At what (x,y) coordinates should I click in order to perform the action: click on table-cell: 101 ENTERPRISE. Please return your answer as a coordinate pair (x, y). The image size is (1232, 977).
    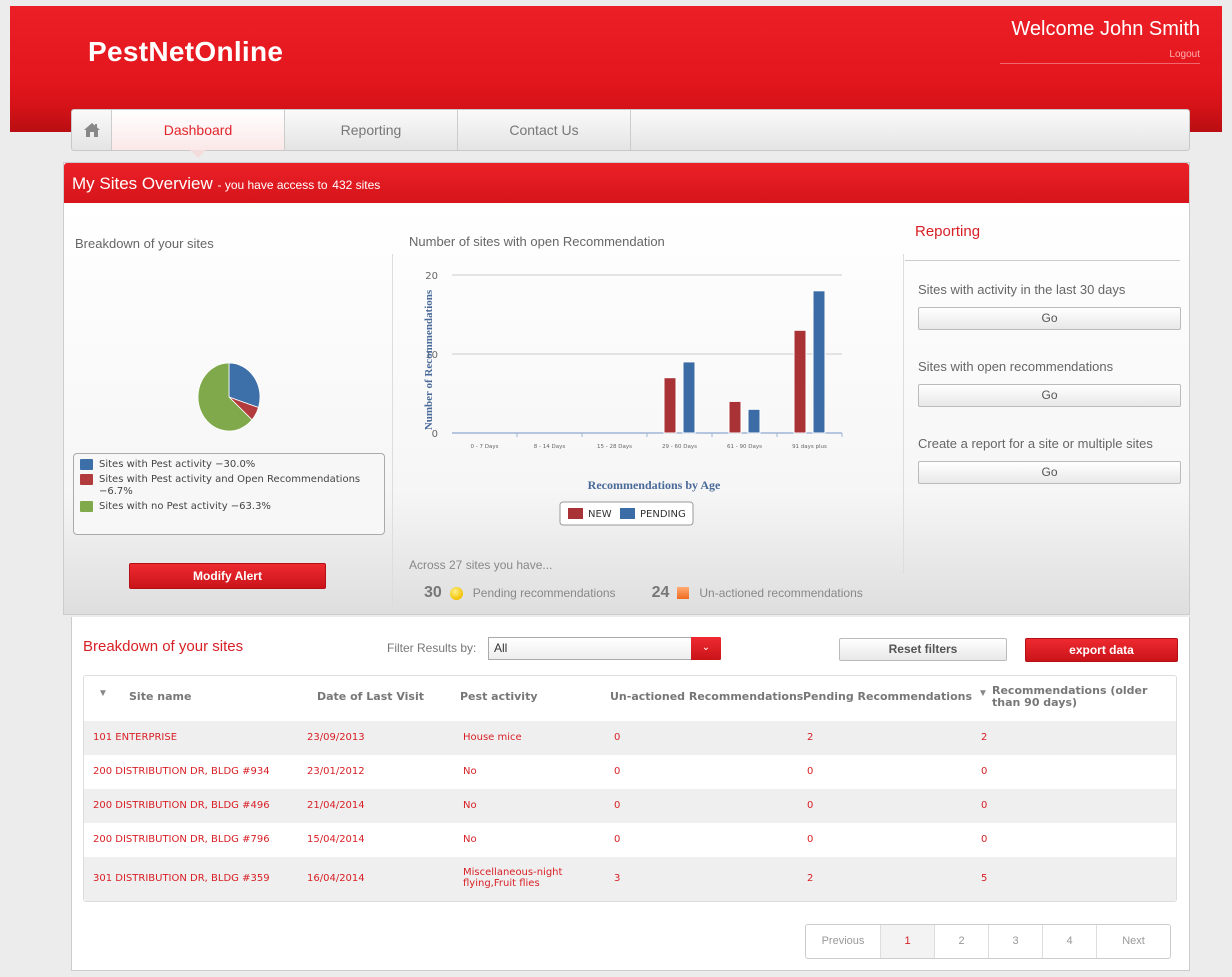
    Looking at the image, I should click on (135, 737).